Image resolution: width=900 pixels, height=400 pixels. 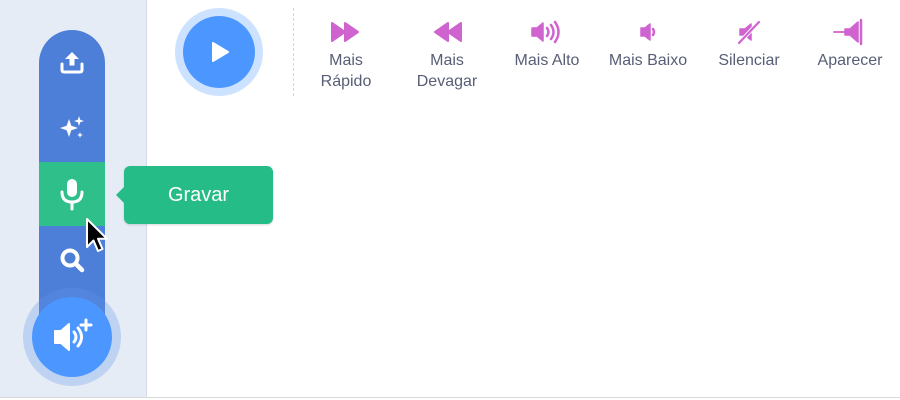 I want to click on microphone-icon, so click(x=72, y=195).